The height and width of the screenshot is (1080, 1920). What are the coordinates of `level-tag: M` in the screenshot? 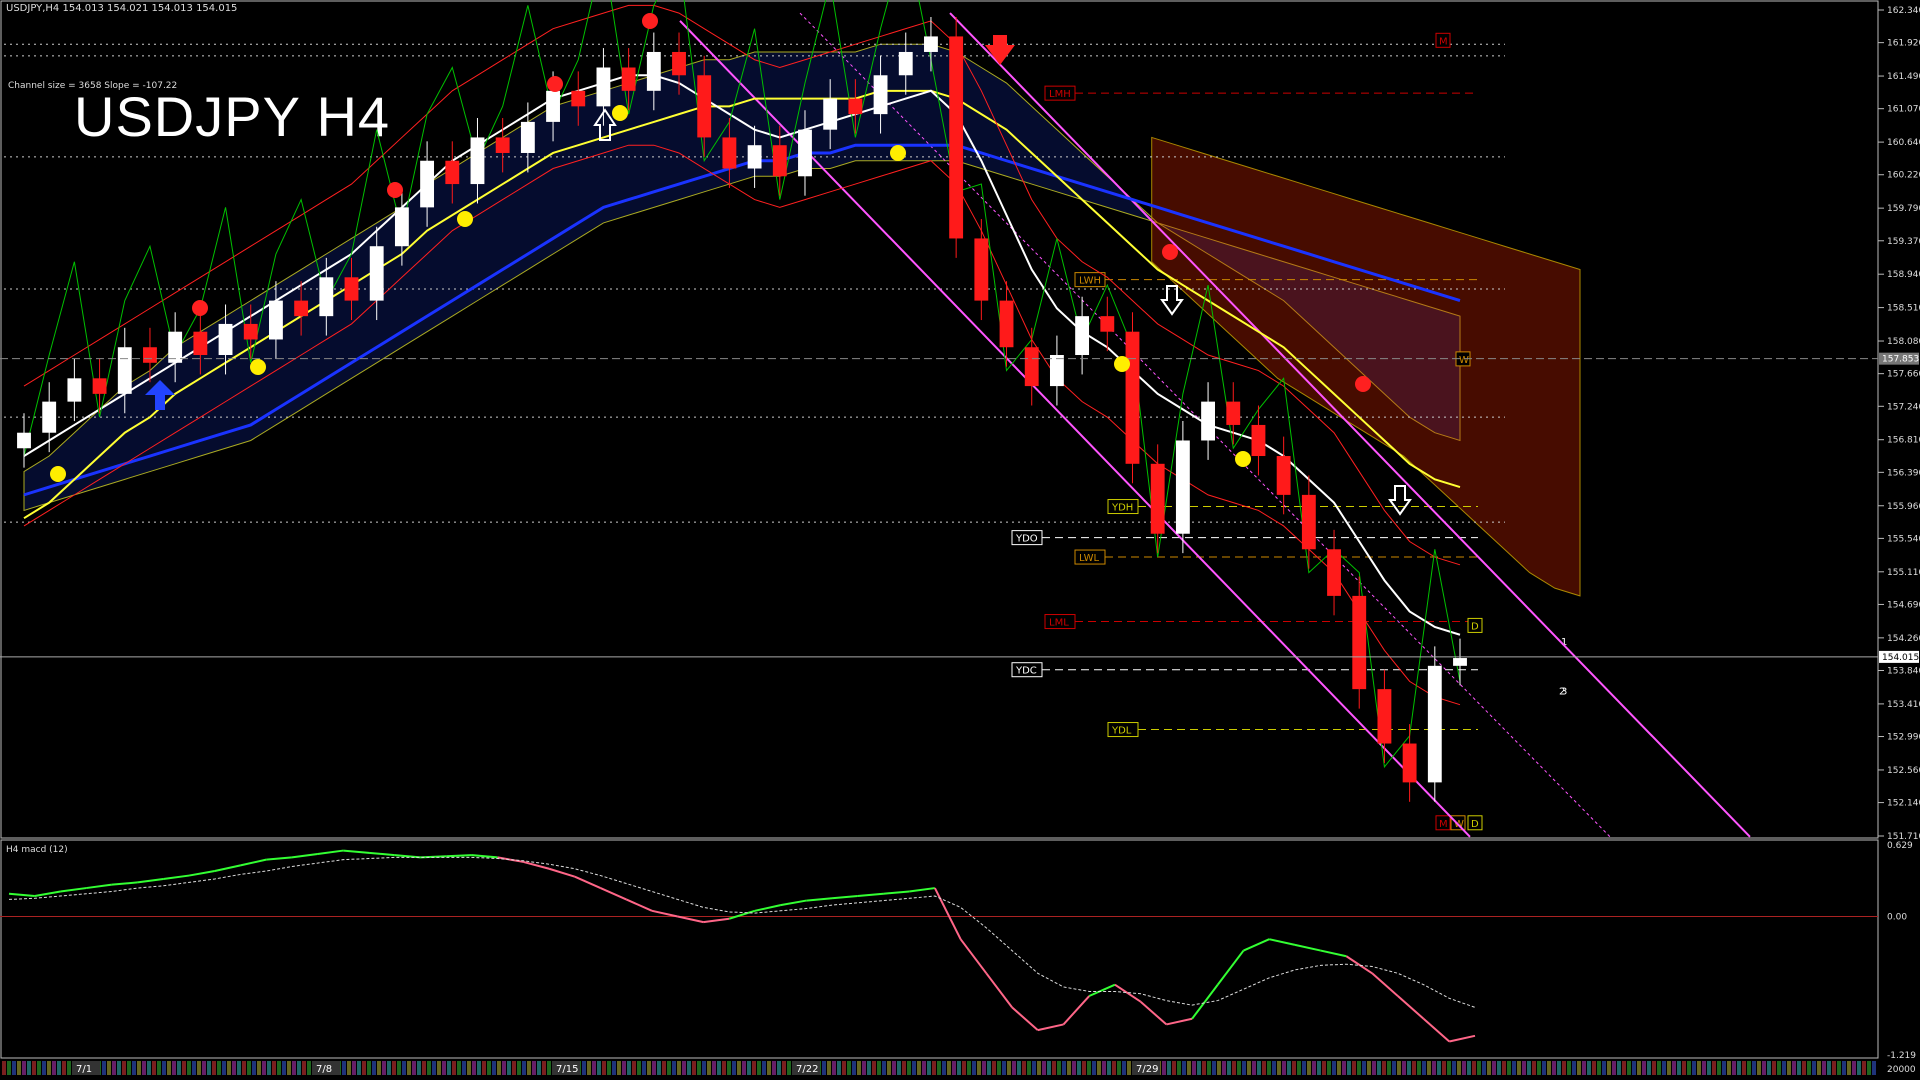 It's located at (1443, 824).